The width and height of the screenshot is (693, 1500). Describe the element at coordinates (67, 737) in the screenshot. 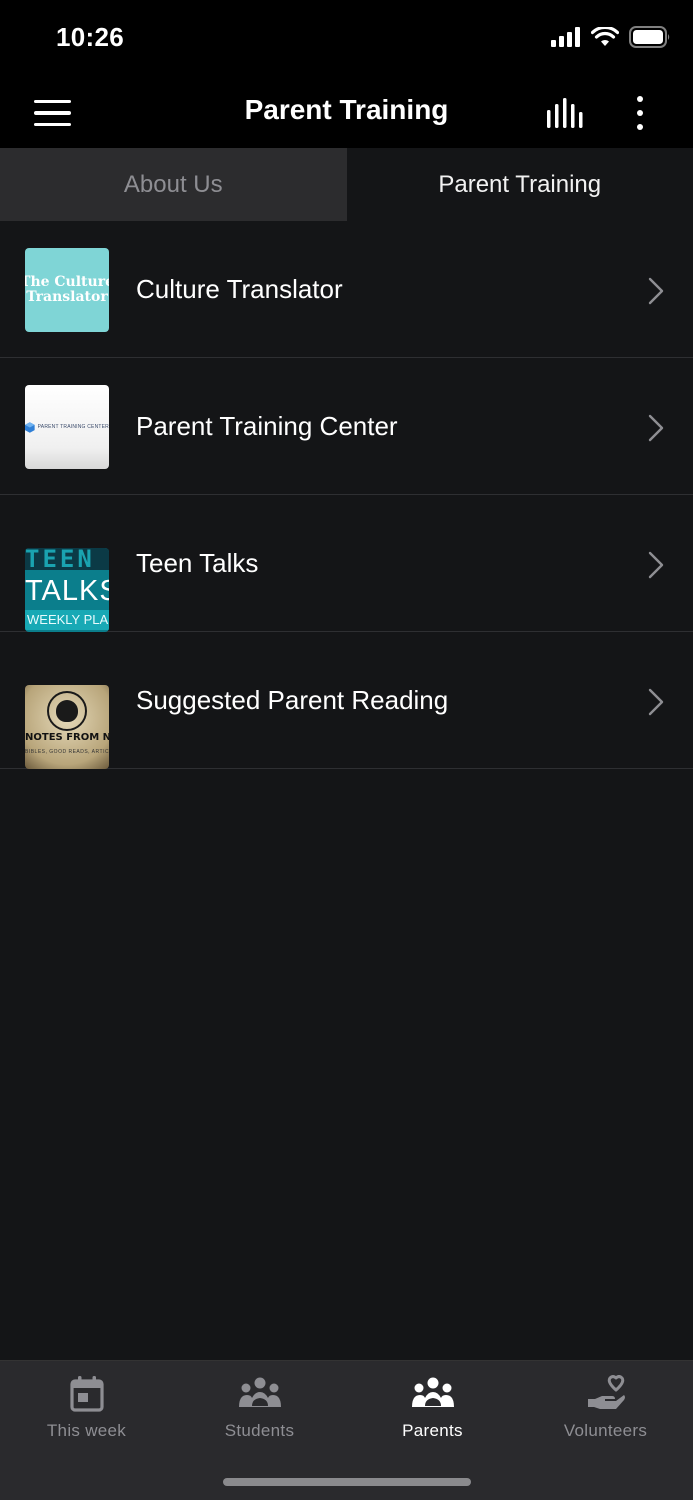

I see `thumbnail-text: NOTES FROM NATHAN` at that location.